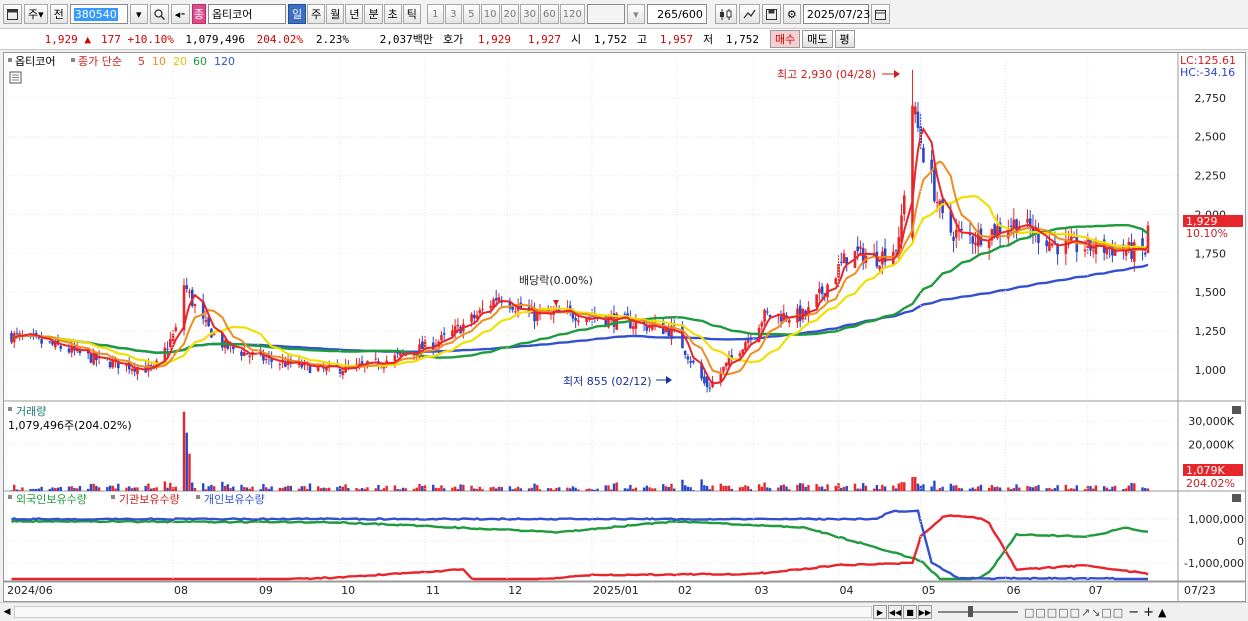  What do you see at coordinates (373, 14) in the screenshot?
I see `period-minute-tab: 분` at bounding box center [373, 14].